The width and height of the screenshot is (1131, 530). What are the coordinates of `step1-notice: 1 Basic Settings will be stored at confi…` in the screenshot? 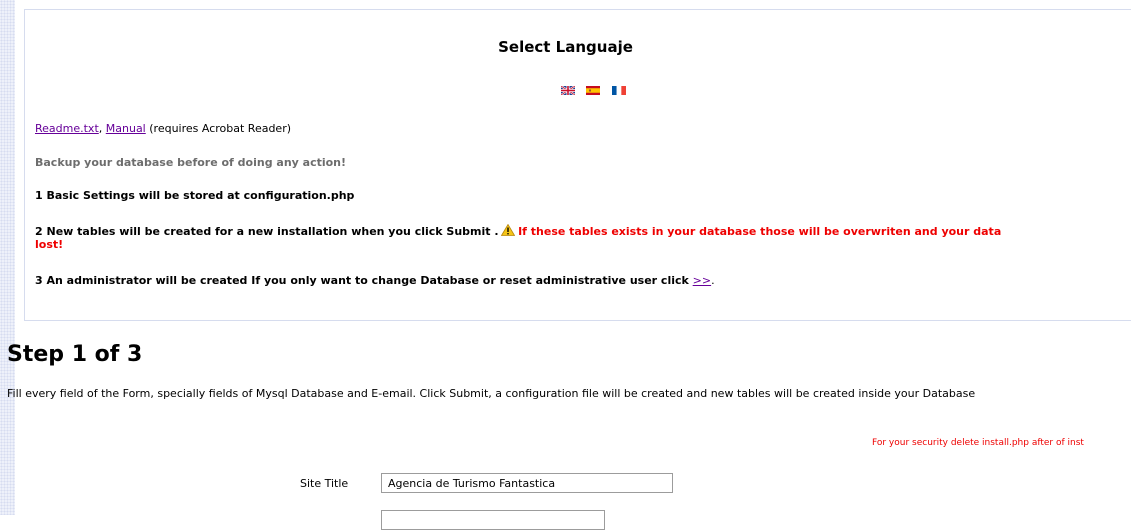 It's located at (195, 195).